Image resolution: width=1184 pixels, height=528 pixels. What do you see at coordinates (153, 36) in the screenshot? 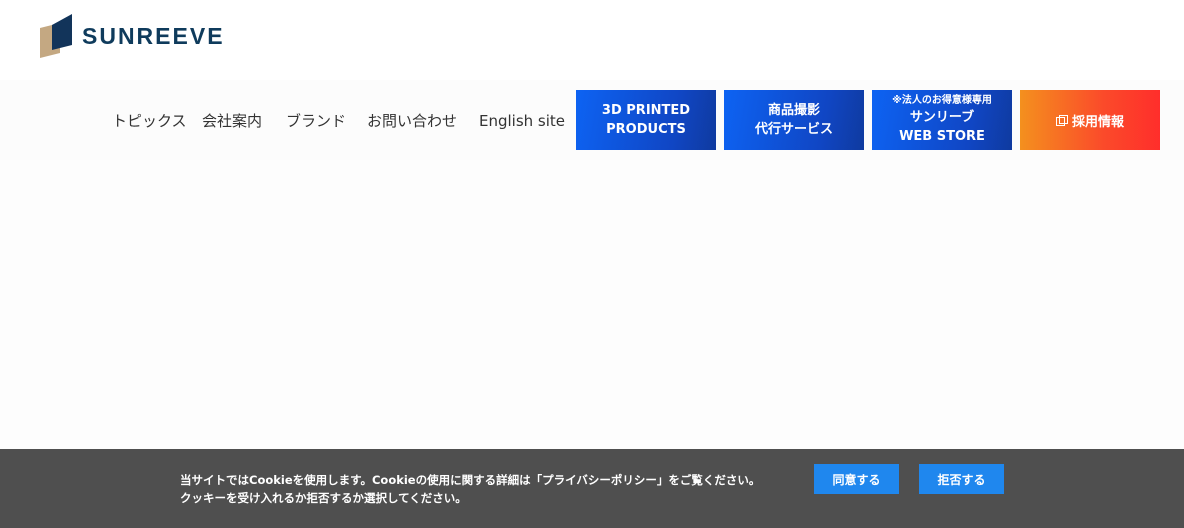
I see `brand-wordmark: SUNREEVE` at bounding box center [153, 36].